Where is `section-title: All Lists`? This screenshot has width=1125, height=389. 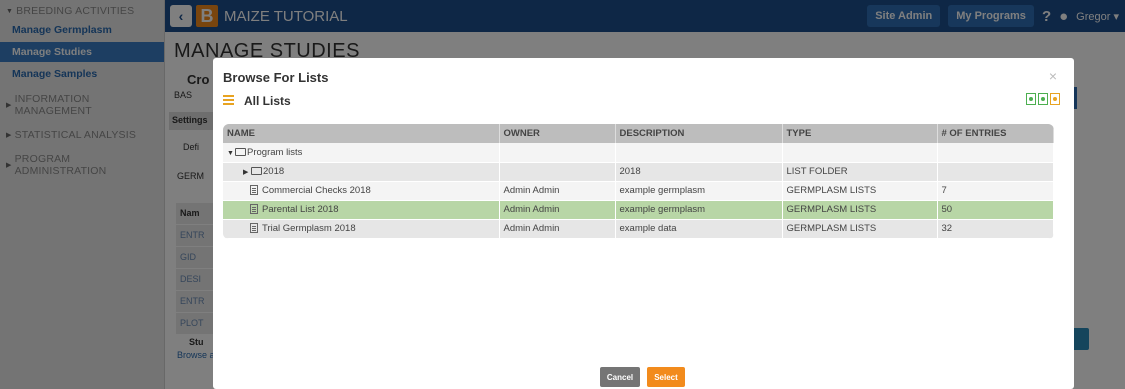 section-title: All Lists is located at coordinates (267, 101).